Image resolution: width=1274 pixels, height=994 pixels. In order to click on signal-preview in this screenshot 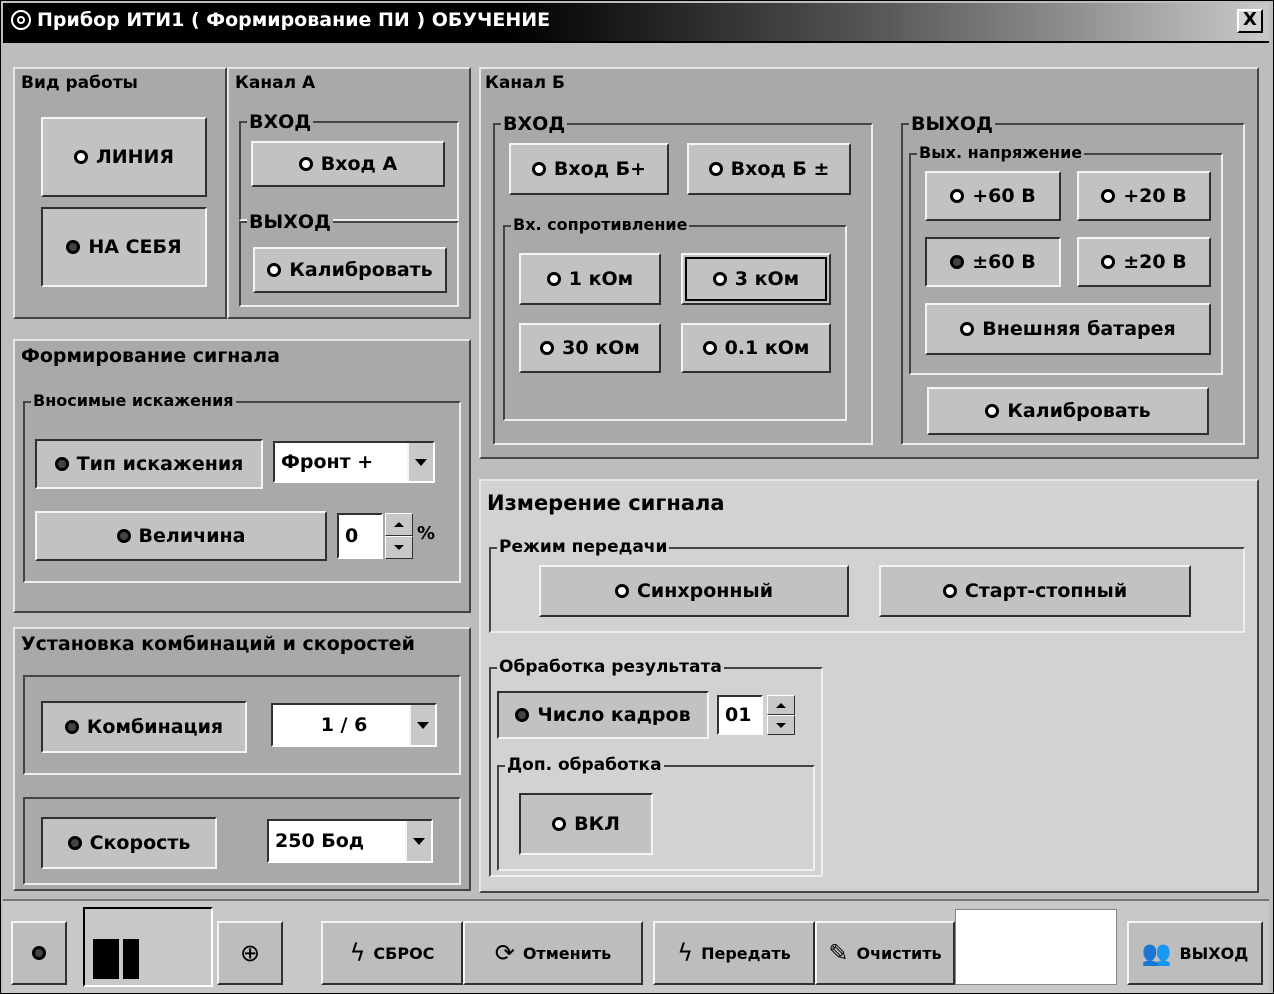, I will do `click(148, 947)`.